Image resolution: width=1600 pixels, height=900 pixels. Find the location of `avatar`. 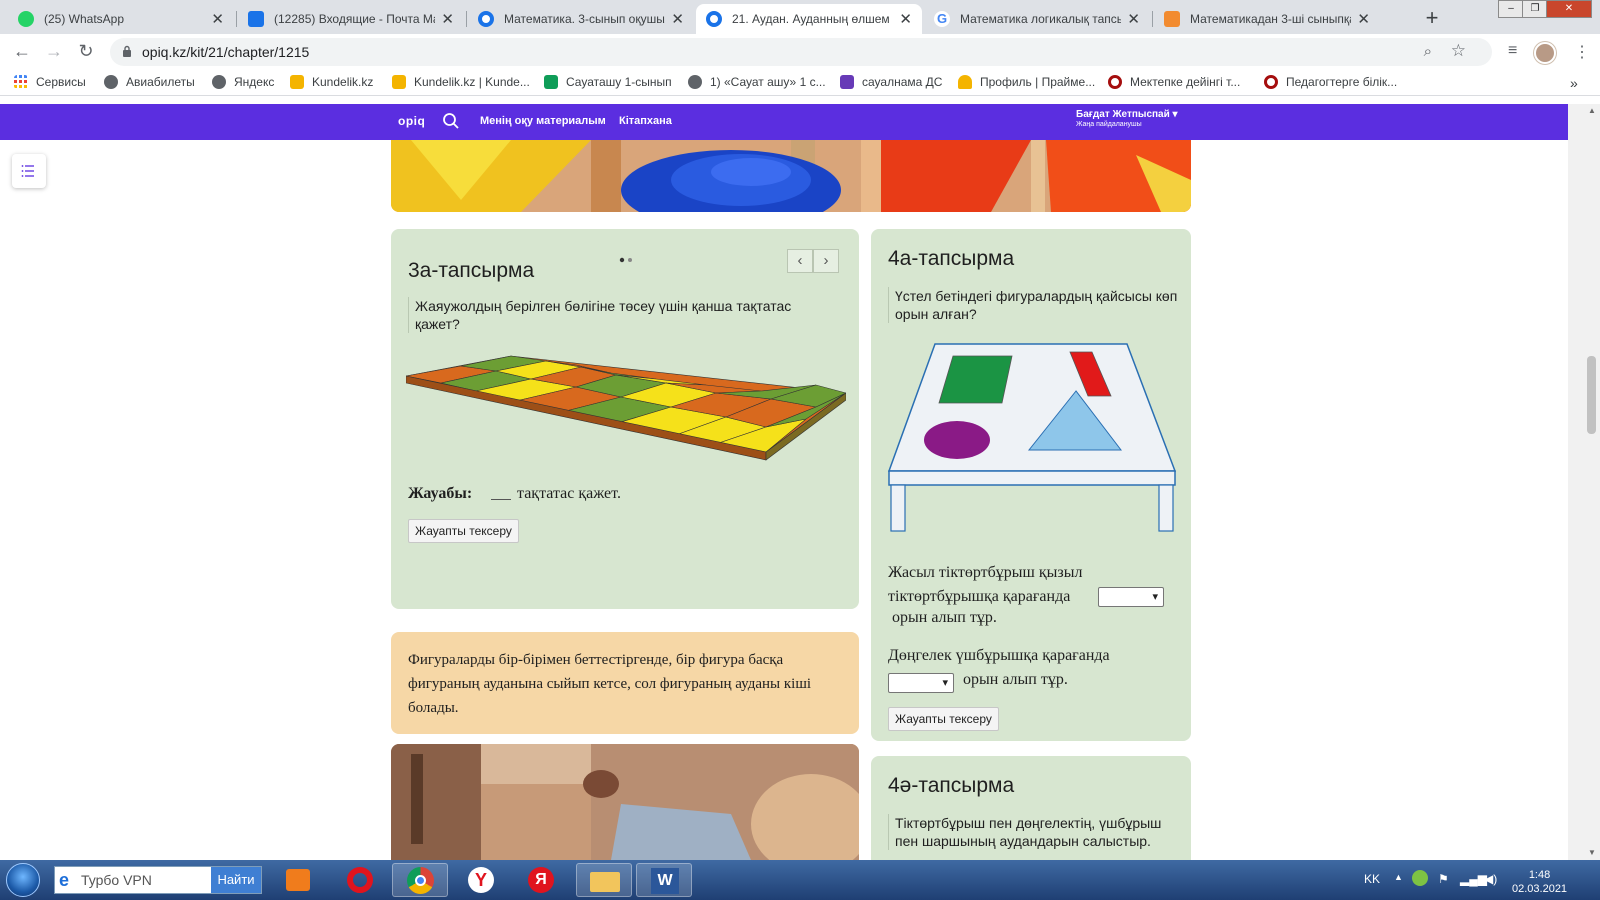

avatar is located at coordinates (1545, 53).